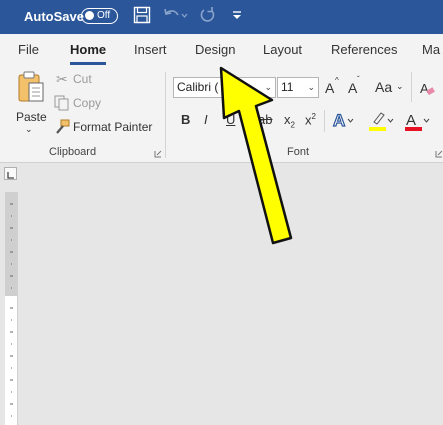 The height and width of the screenshot is (425, 443). What do you see at coordinates (256, 155) in the screenshot?
I see `annotation-arrow` at bounding box center [256, 155].